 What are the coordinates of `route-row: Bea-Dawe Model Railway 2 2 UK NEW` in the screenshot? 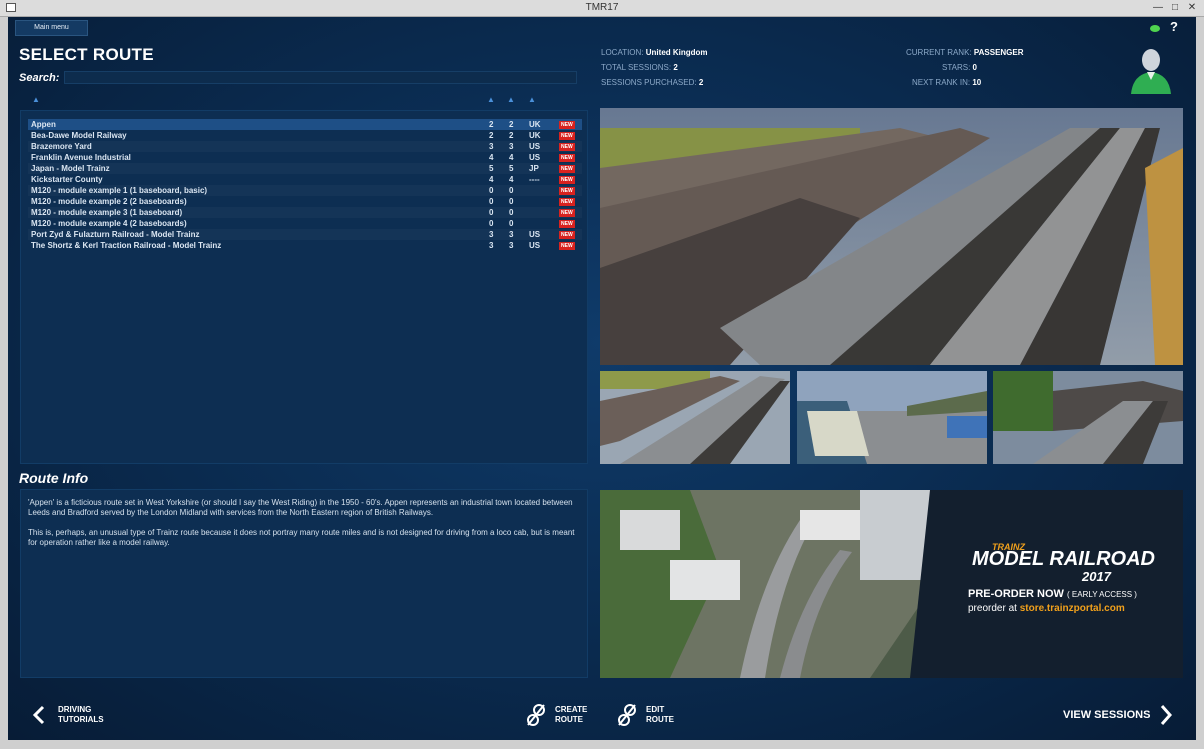 It's located at (305, 135).